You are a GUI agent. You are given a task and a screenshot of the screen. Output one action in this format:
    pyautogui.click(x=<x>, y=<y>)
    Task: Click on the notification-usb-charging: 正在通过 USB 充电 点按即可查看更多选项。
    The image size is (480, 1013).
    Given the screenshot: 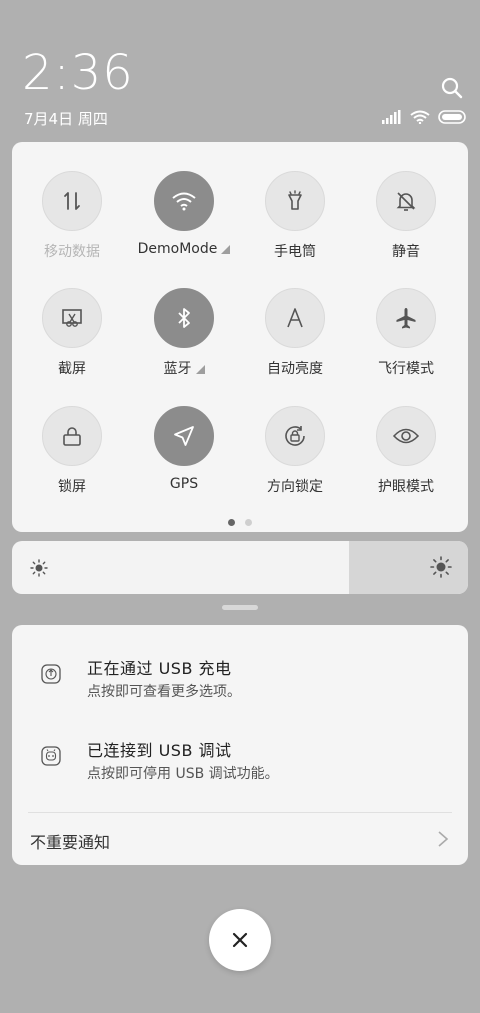 What is the action you would take?
    pyautogui.click(x=240, y=681)
    